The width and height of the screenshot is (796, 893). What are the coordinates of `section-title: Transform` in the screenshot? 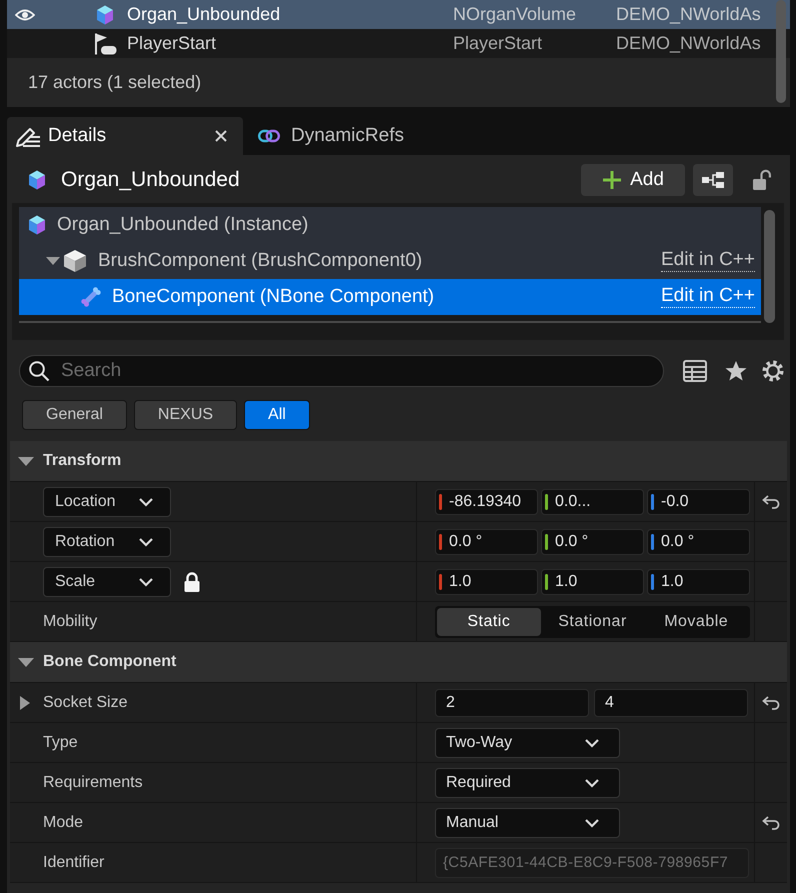 It's located at (82, 461).